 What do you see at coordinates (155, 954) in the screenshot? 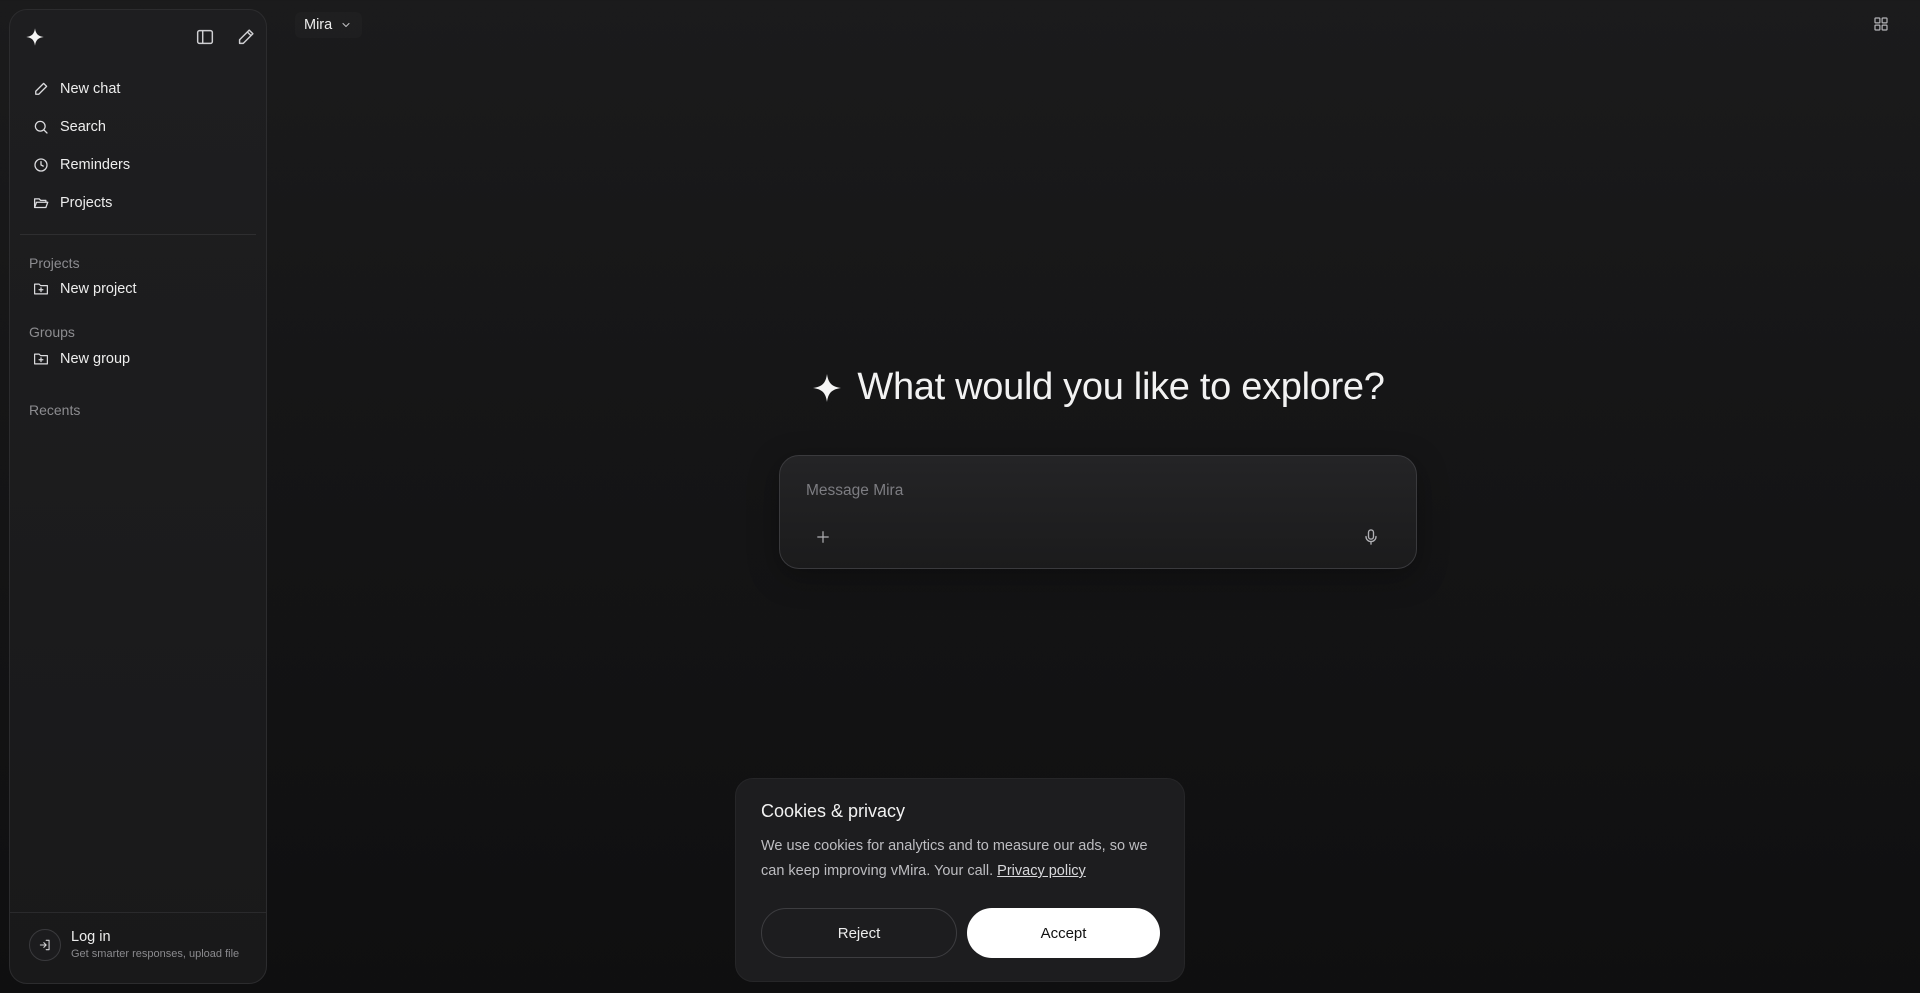
I see `login-subtitle: Get smarter responses, upload file` at bounding box center [155, 954].